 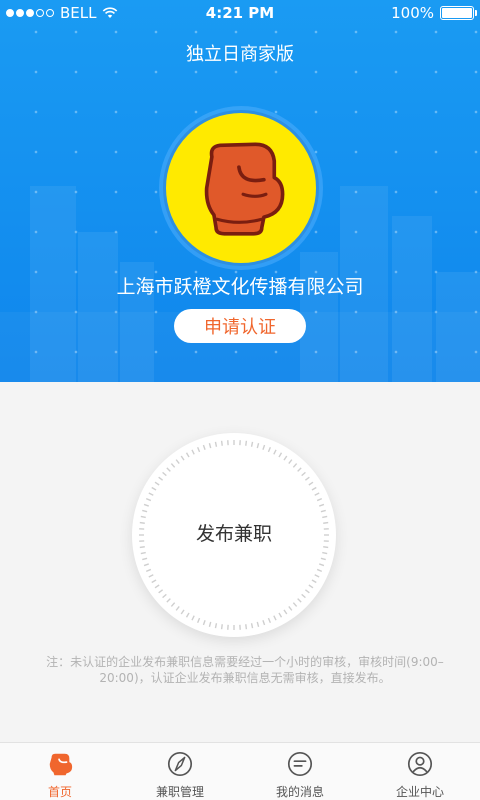 I want to click on home-glove-icon, so click(x=61, y=764).